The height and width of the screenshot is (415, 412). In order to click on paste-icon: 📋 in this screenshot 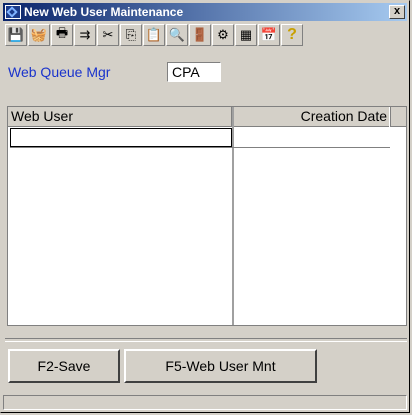, I will do `click(154, 35)`.